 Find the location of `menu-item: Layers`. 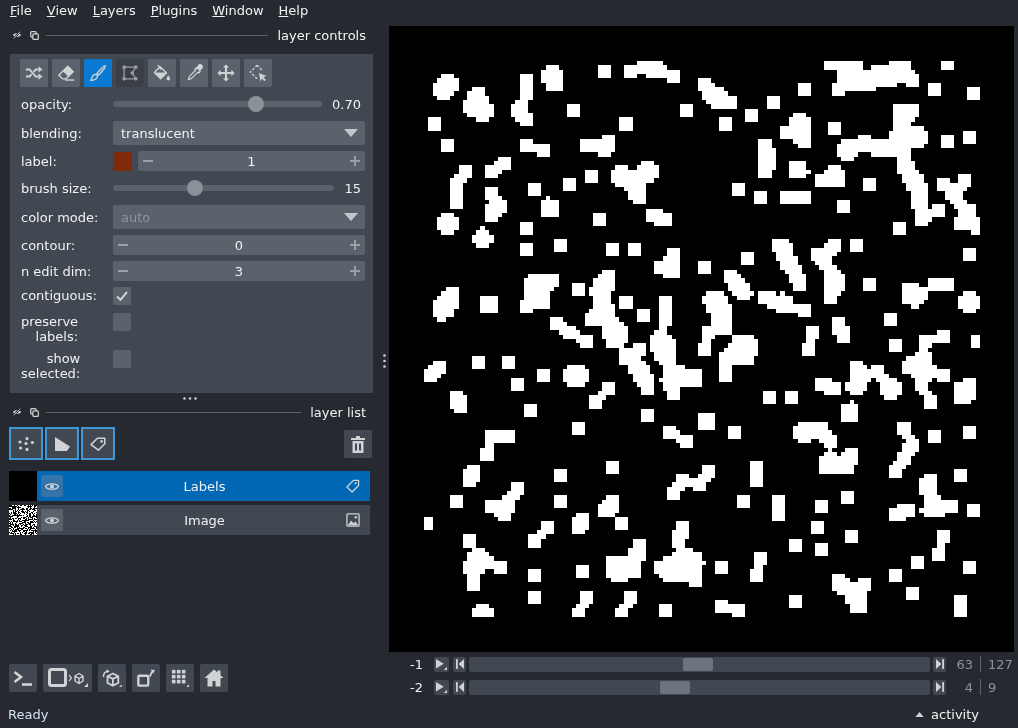

menu-item: Layers is located at coordinates (114, 11).